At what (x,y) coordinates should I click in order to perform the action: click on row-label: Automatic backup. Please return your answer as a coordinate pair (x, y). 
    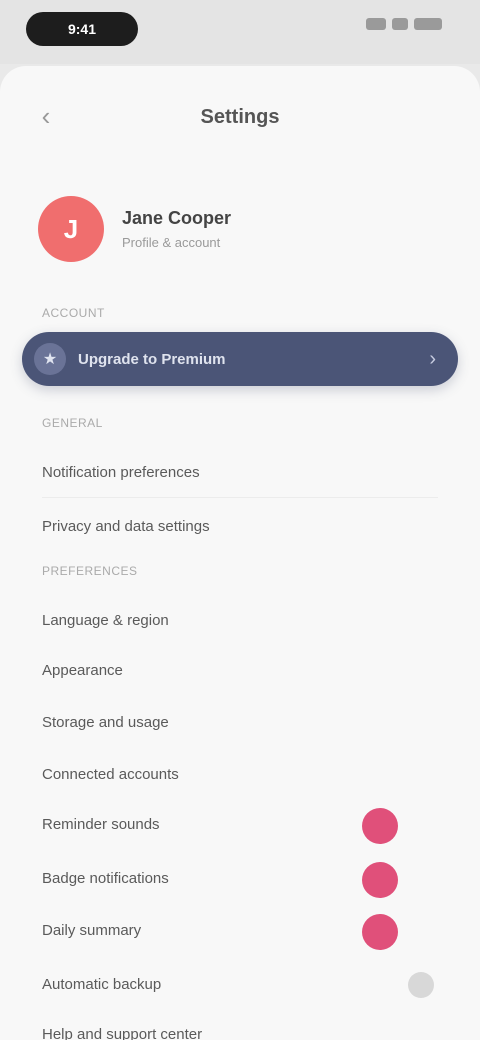
    Looking at the image, I should click on (102, 984).